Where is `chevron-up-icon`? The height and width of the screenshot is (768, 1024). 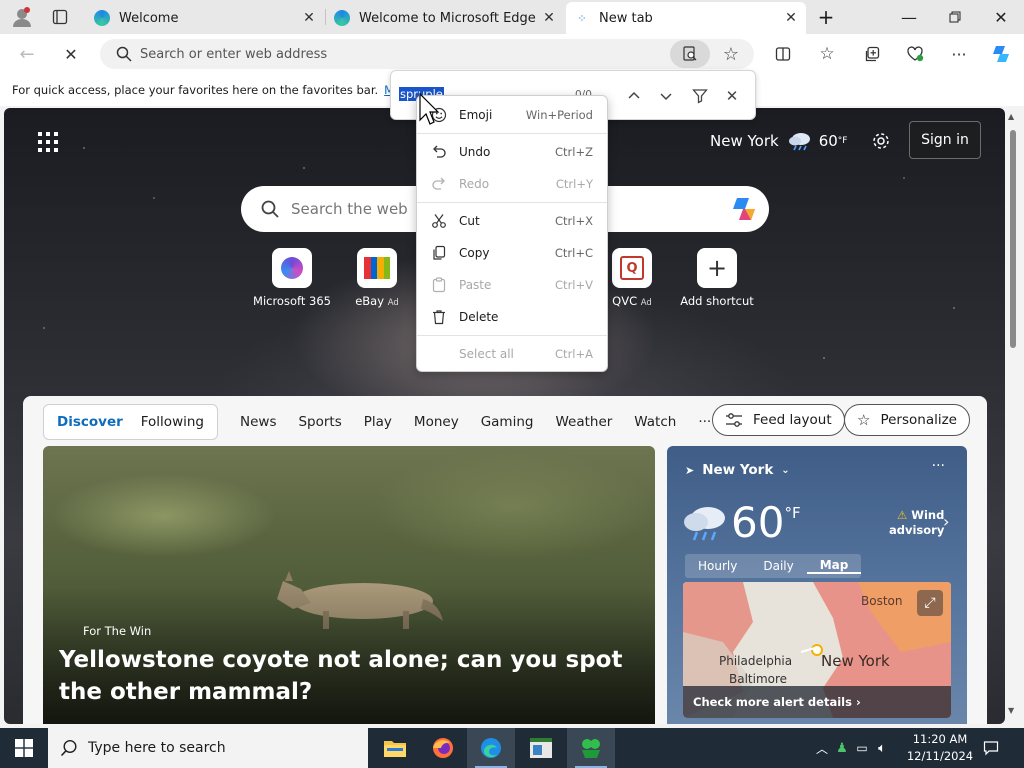 chevron-up-icon is located at coordinates (634, 95).